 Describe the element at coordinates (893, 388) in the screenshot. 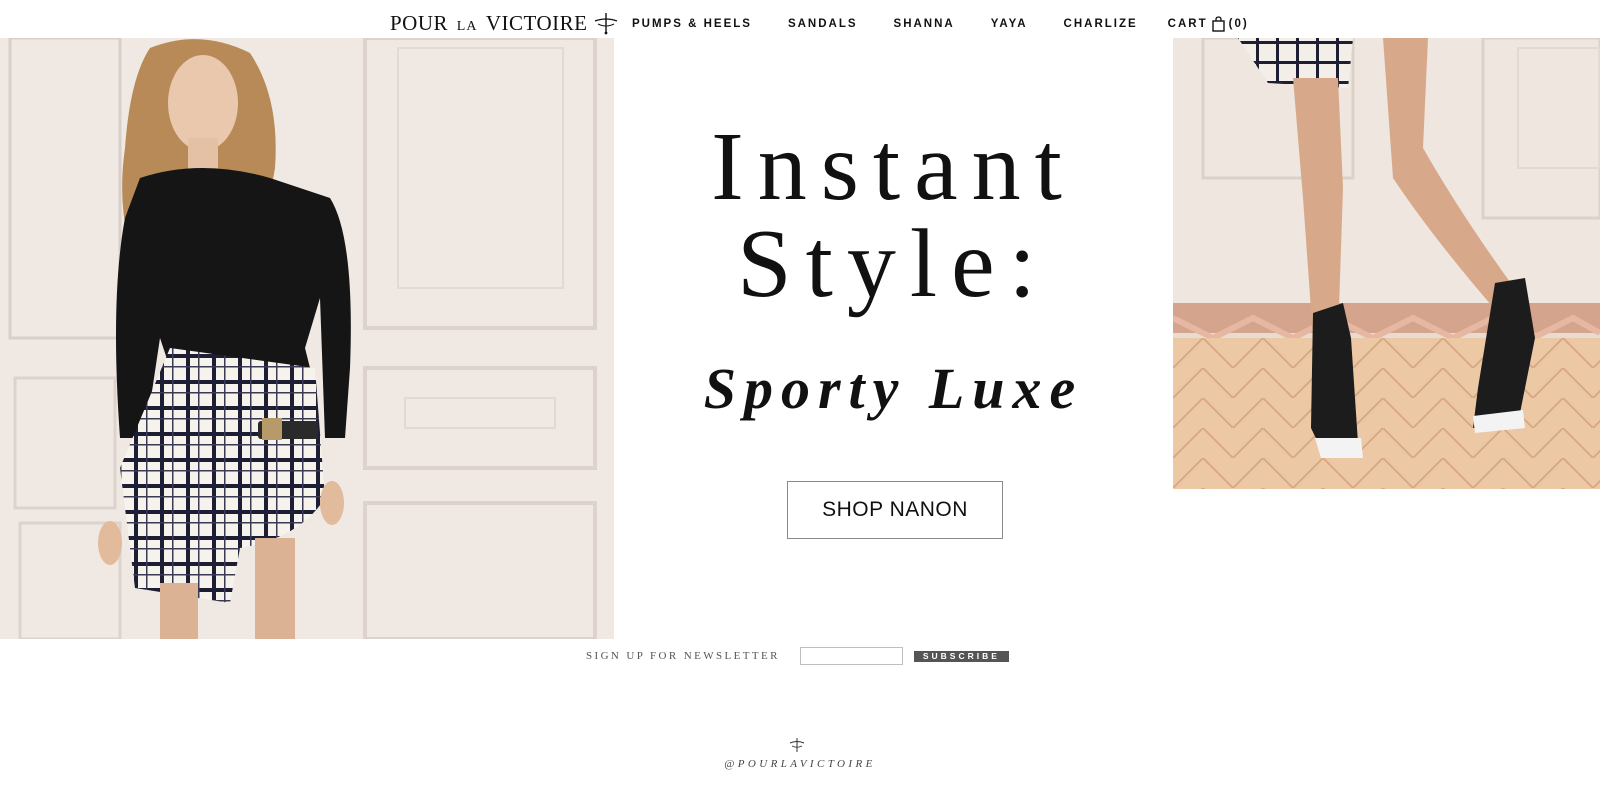

I see `hero-subtitle: Sporty Luxe` at that location.